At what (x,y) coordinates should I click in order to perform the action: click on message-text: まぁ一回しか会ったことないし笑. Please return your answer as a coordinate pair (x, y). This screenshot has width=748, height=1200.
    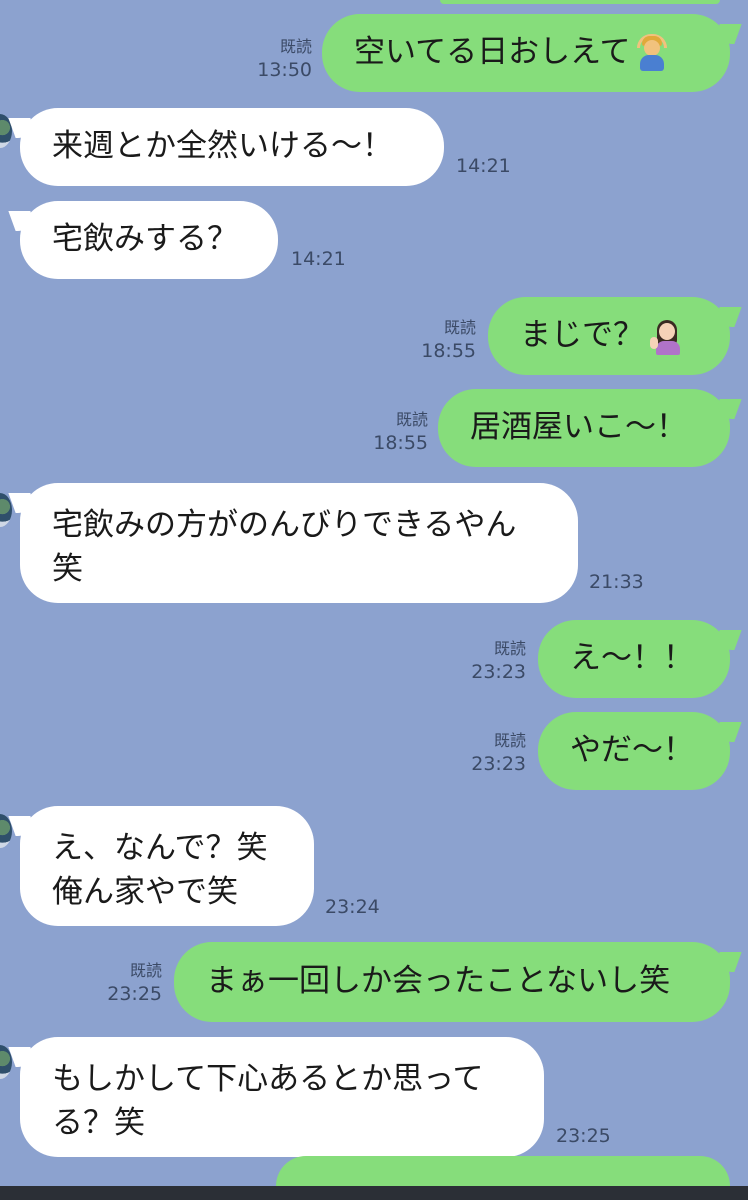
    Looking at the image, I should click on (438, 981).